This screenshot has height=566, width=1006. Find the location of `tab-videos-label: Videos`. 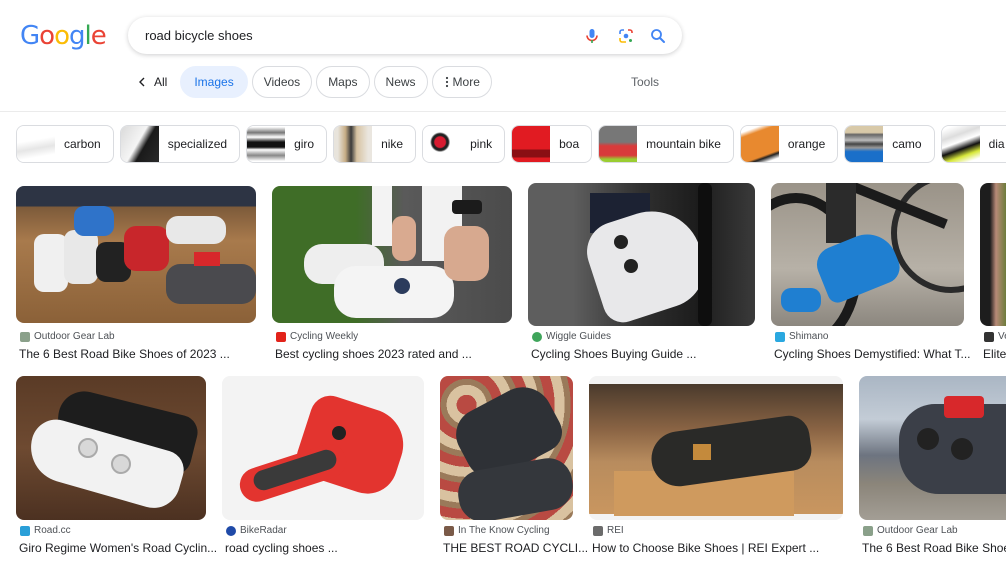

tab-videos-label: Videos is located at coordinates (282, 82).